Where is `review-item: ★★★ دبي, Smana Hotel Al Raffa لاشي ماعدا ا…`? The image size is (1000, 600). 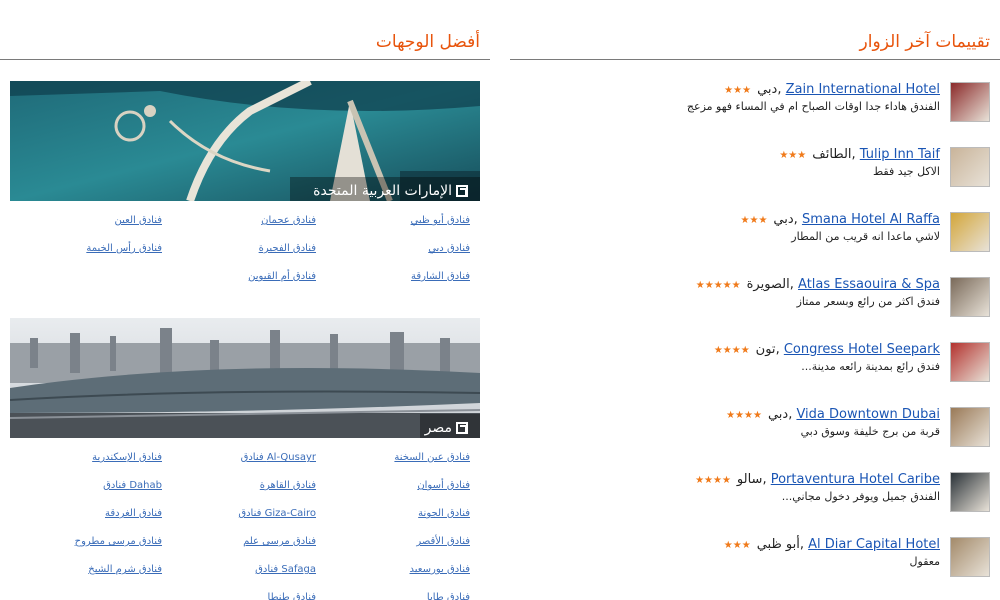 review-item: ★★★ دبي, Smana Hotel Al Raffa لاشي ماعدا ا… is located at coordinates (755, 232).